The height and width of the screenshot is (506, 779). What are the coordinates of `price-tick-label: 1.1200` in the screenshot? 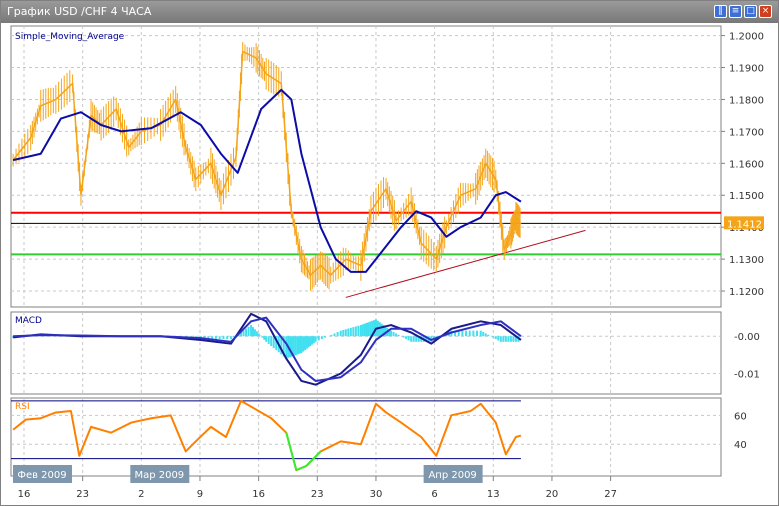 It's located at (746, 292).